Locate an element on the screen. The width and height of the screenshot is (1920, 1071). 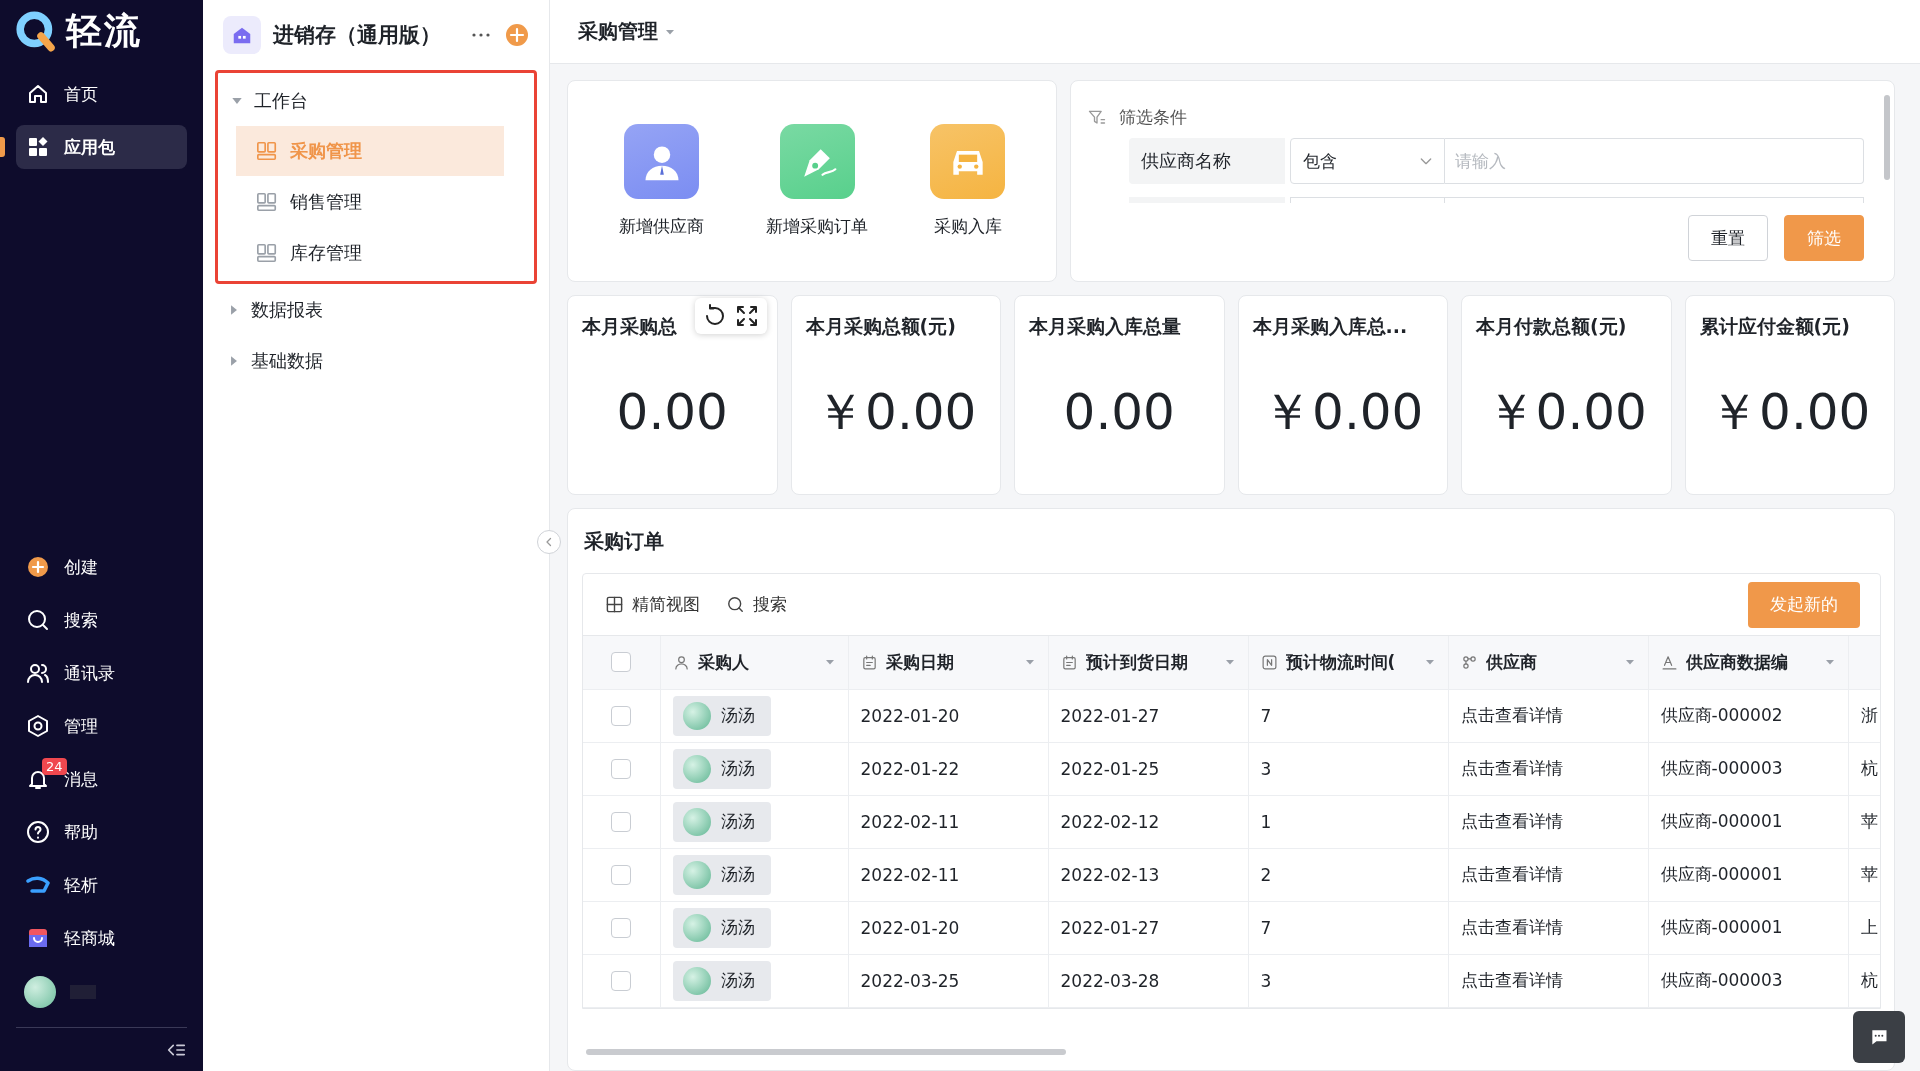
view-button: 精简视图 is located at coordinates (652, 604).